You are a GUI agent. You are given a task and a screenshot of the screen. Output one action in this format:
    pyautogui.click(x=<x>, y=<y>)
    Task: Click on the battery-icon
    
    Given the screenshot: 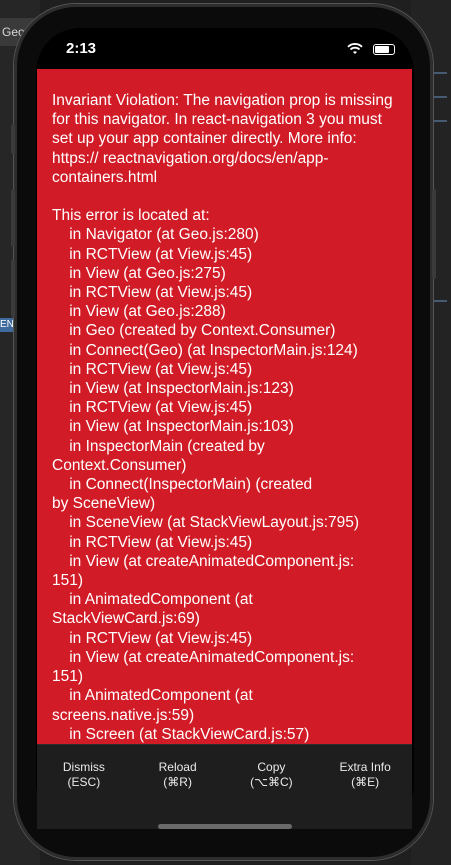 What is the action you would take?
    pyautogui.click(x=384, y=49)
    